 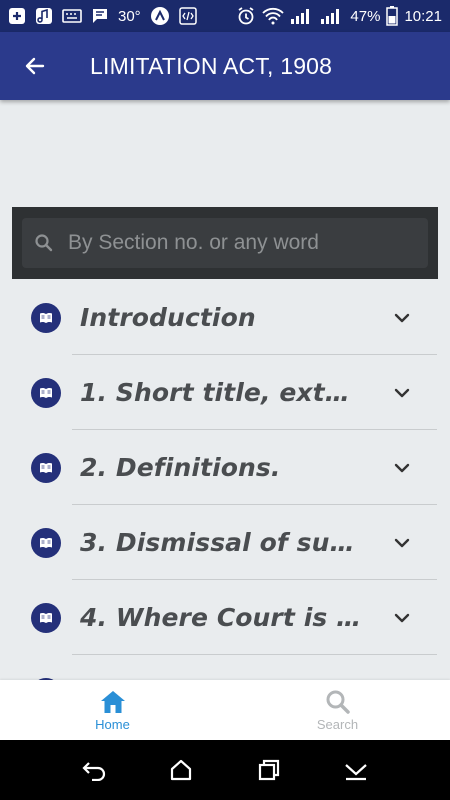 I want to click on signal-2-icon, so click(x=332, y=16).